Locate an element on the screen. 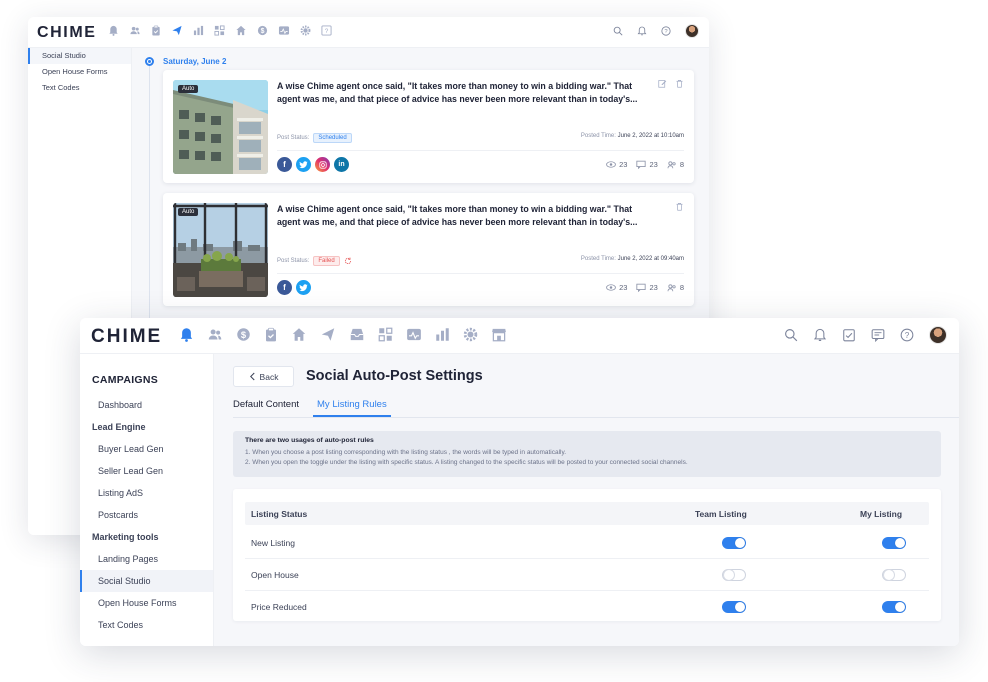 This screenshot has height=682, width=988. sidebar-item-buyer-lead-gen: Buyer Lead Gen is located at coordinates (146, 449).